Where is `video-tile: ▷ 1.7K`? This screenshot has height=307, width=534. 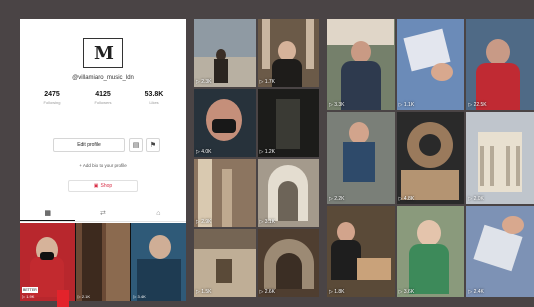 video-tile: ▷ 1.7K is located at coordinates (288, 53).